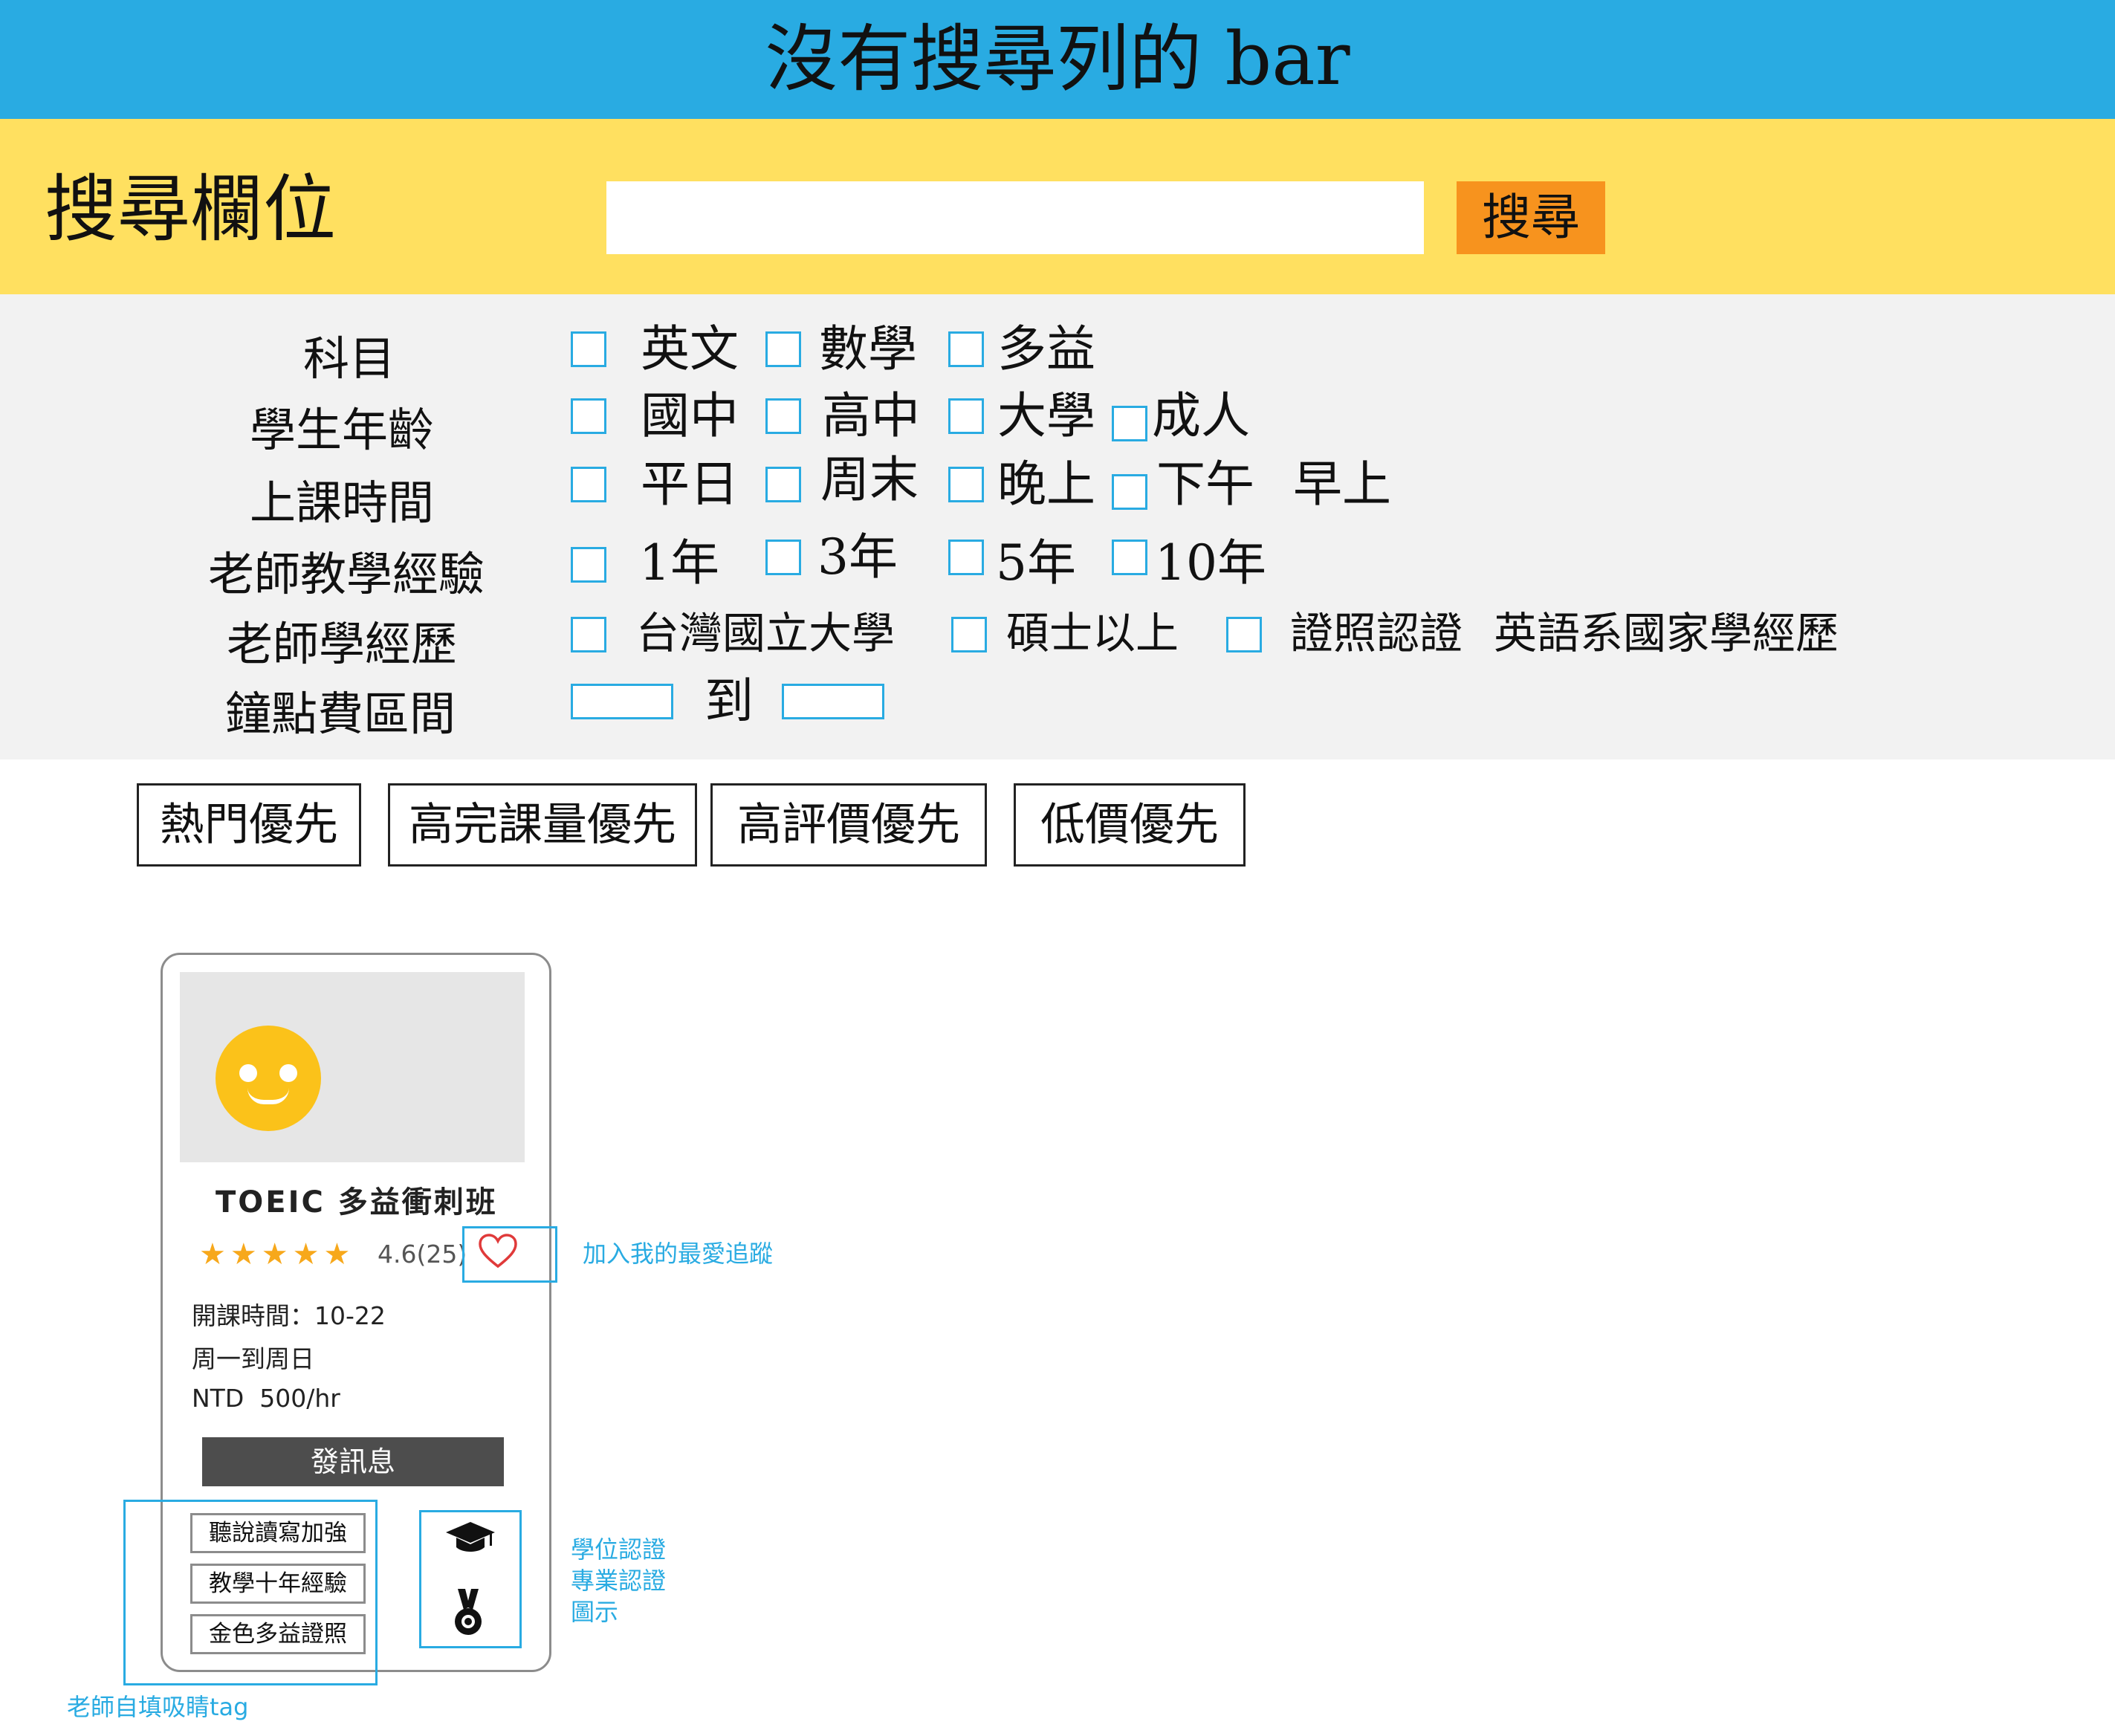 The image size is (2115, 1736). I want to click on rating-score: 4.6(25), so click(422, 1254).